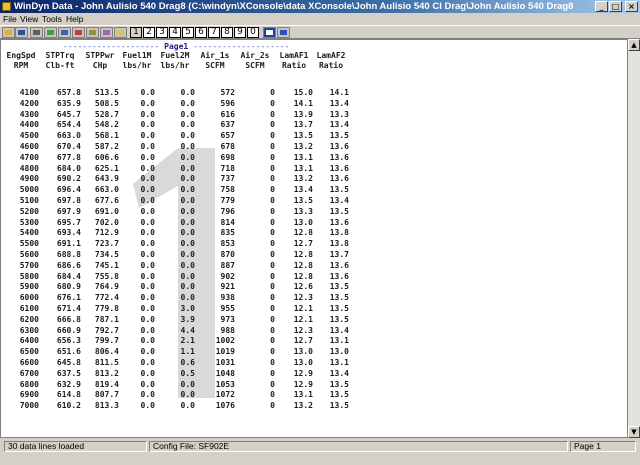 The height and width of the screenshot is (465, 640). I want to click on save-icon, so click(21, 32).